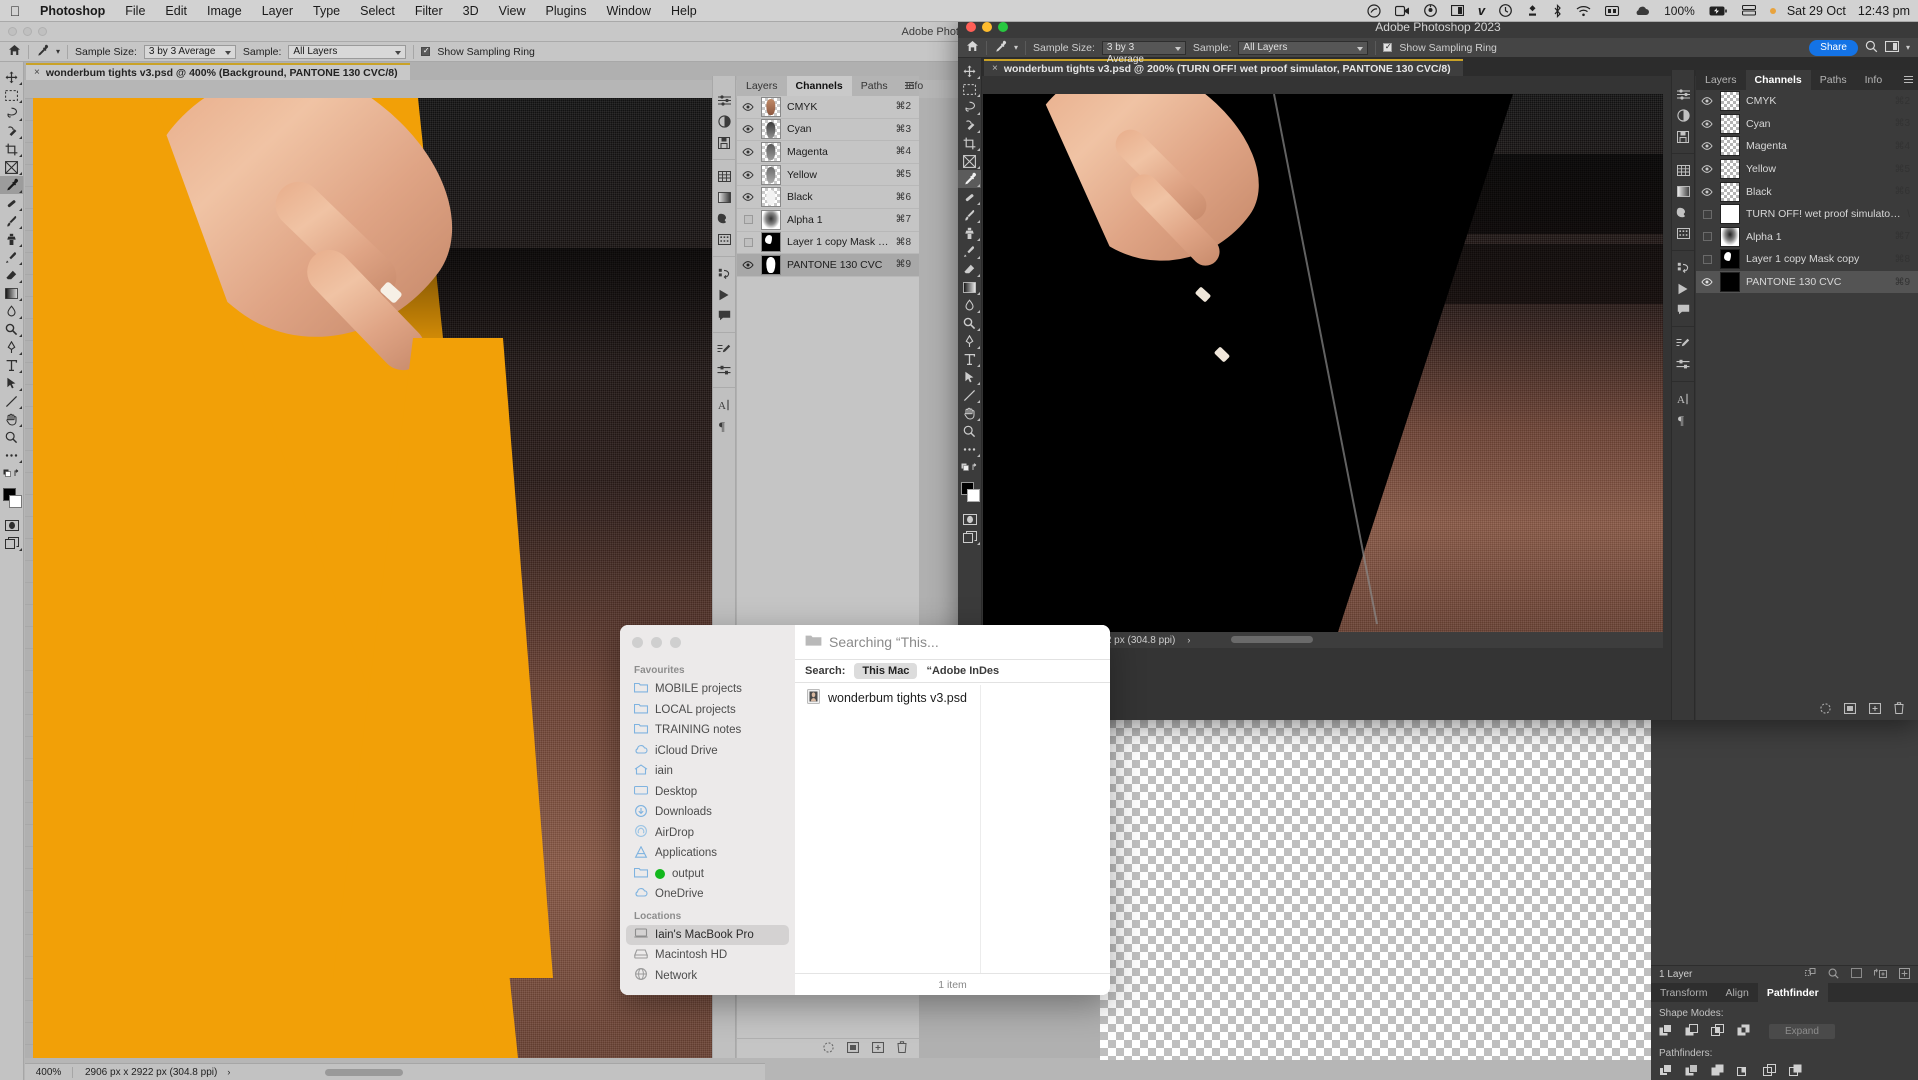 This screenshot has width=1918, height=1080. I want to click on channel-row-black: Black ⌘6, so click(1807, 191).